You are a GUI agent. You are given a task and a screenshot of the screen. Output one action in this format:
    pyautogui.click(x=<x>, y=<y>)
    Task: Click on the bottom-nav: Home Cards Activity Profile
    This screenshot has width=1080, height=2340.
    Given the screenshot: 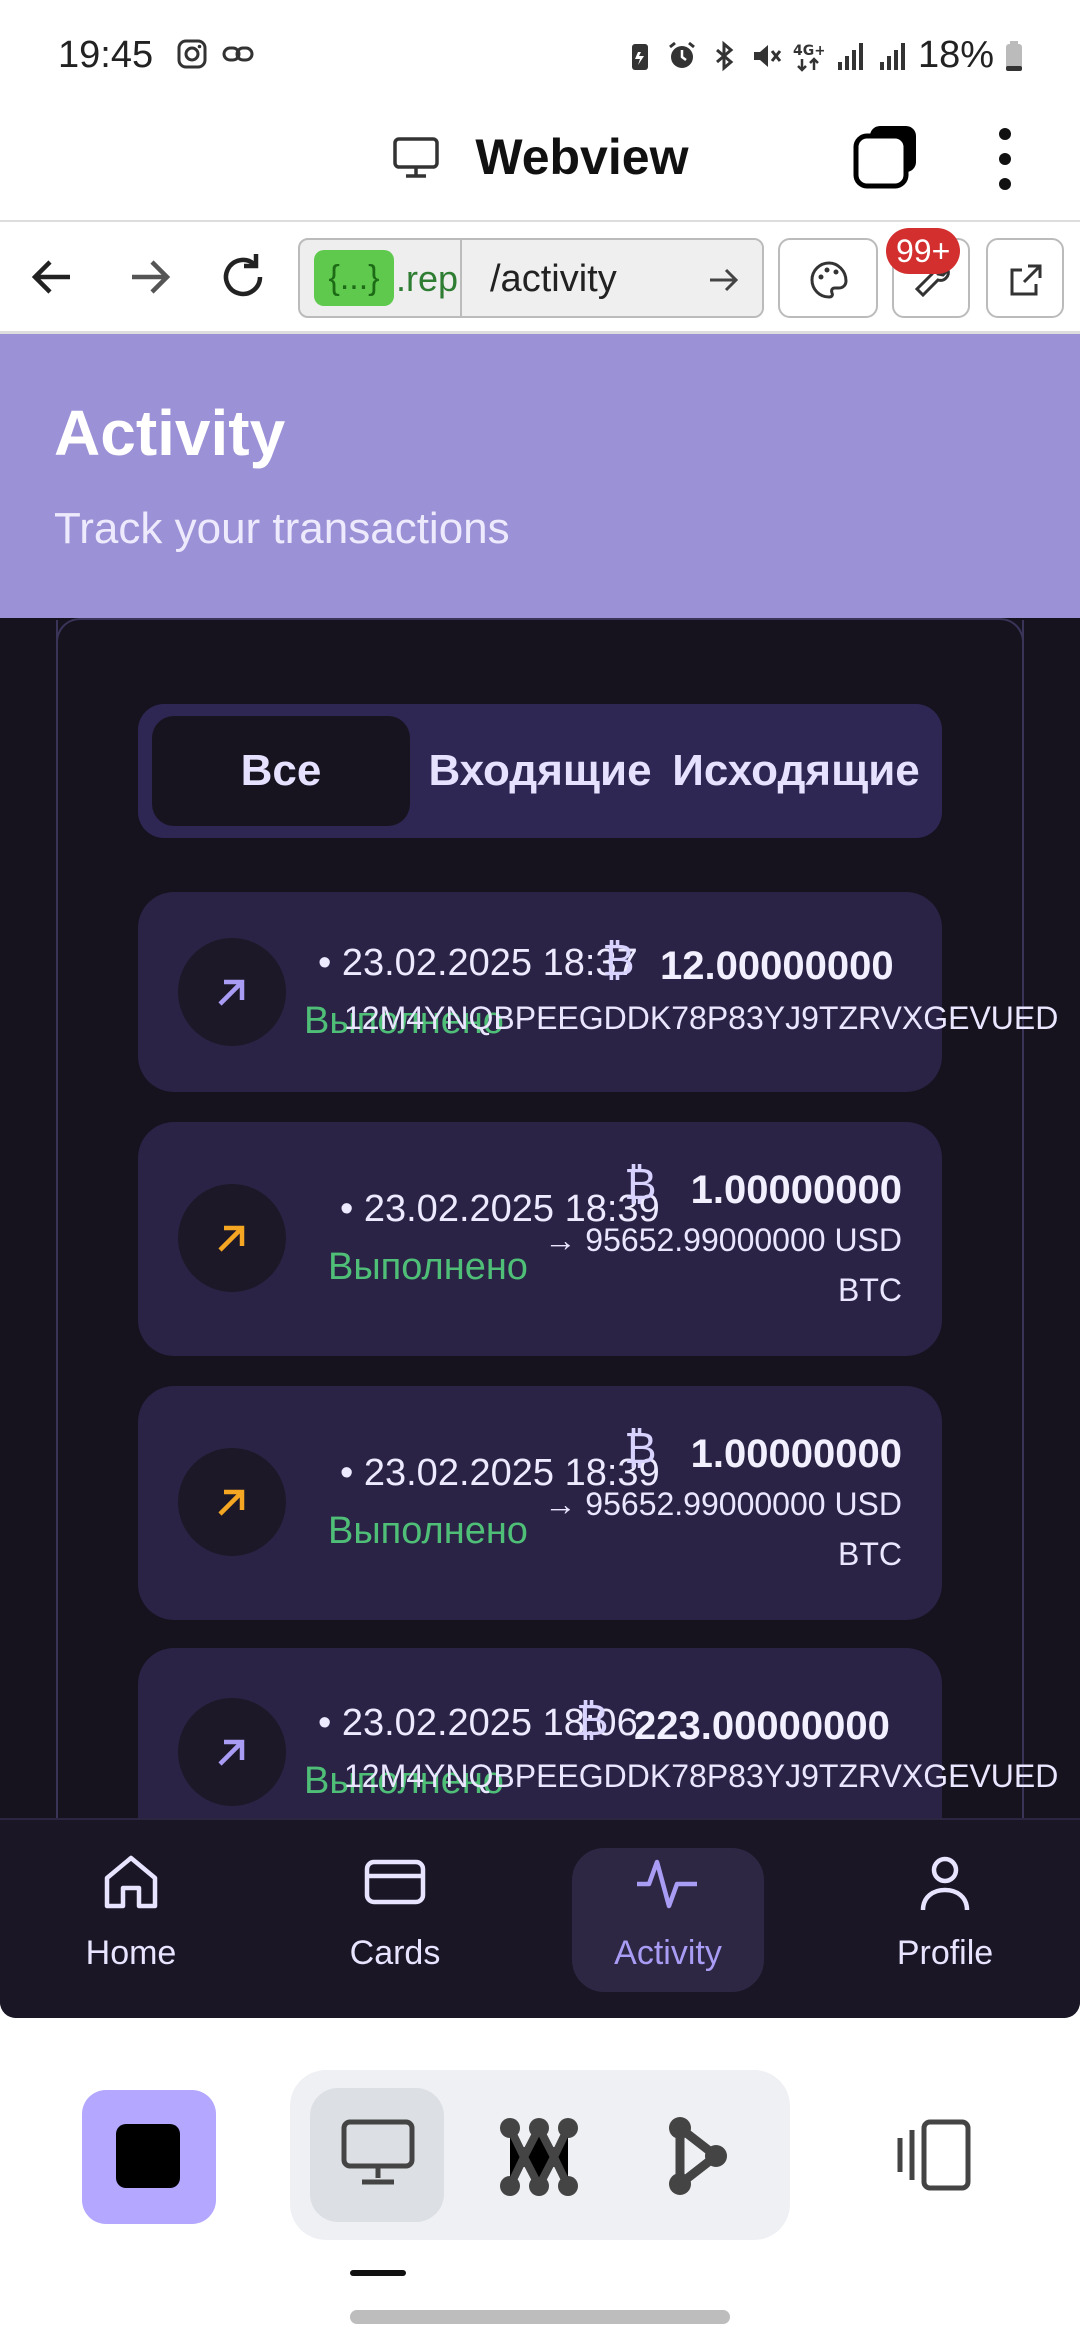 What is the action you would take?
    pyautogui.click(x=540, y=1918)
    